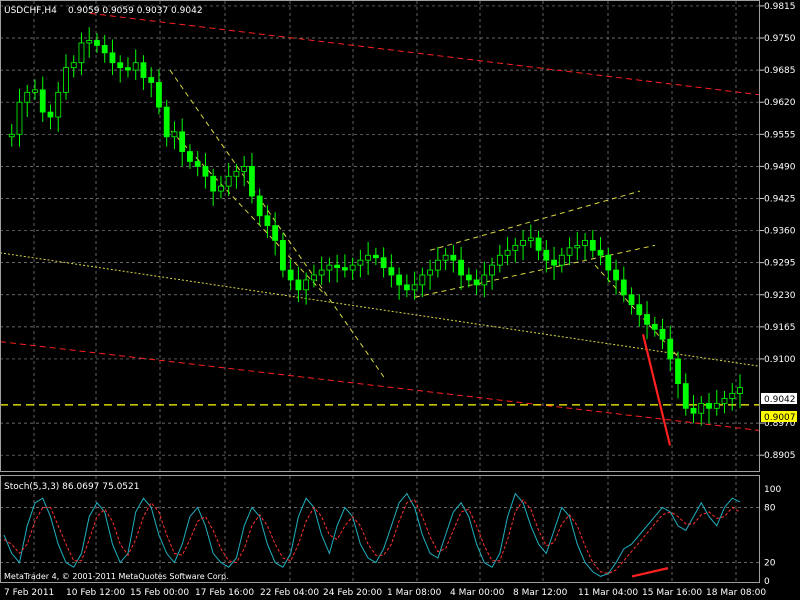 The height and width of the screenshot is (600, 800). Describe the element at coordinates (780, 39) in the screenshot. I see `y-tick-label: 0.9750` at that location.